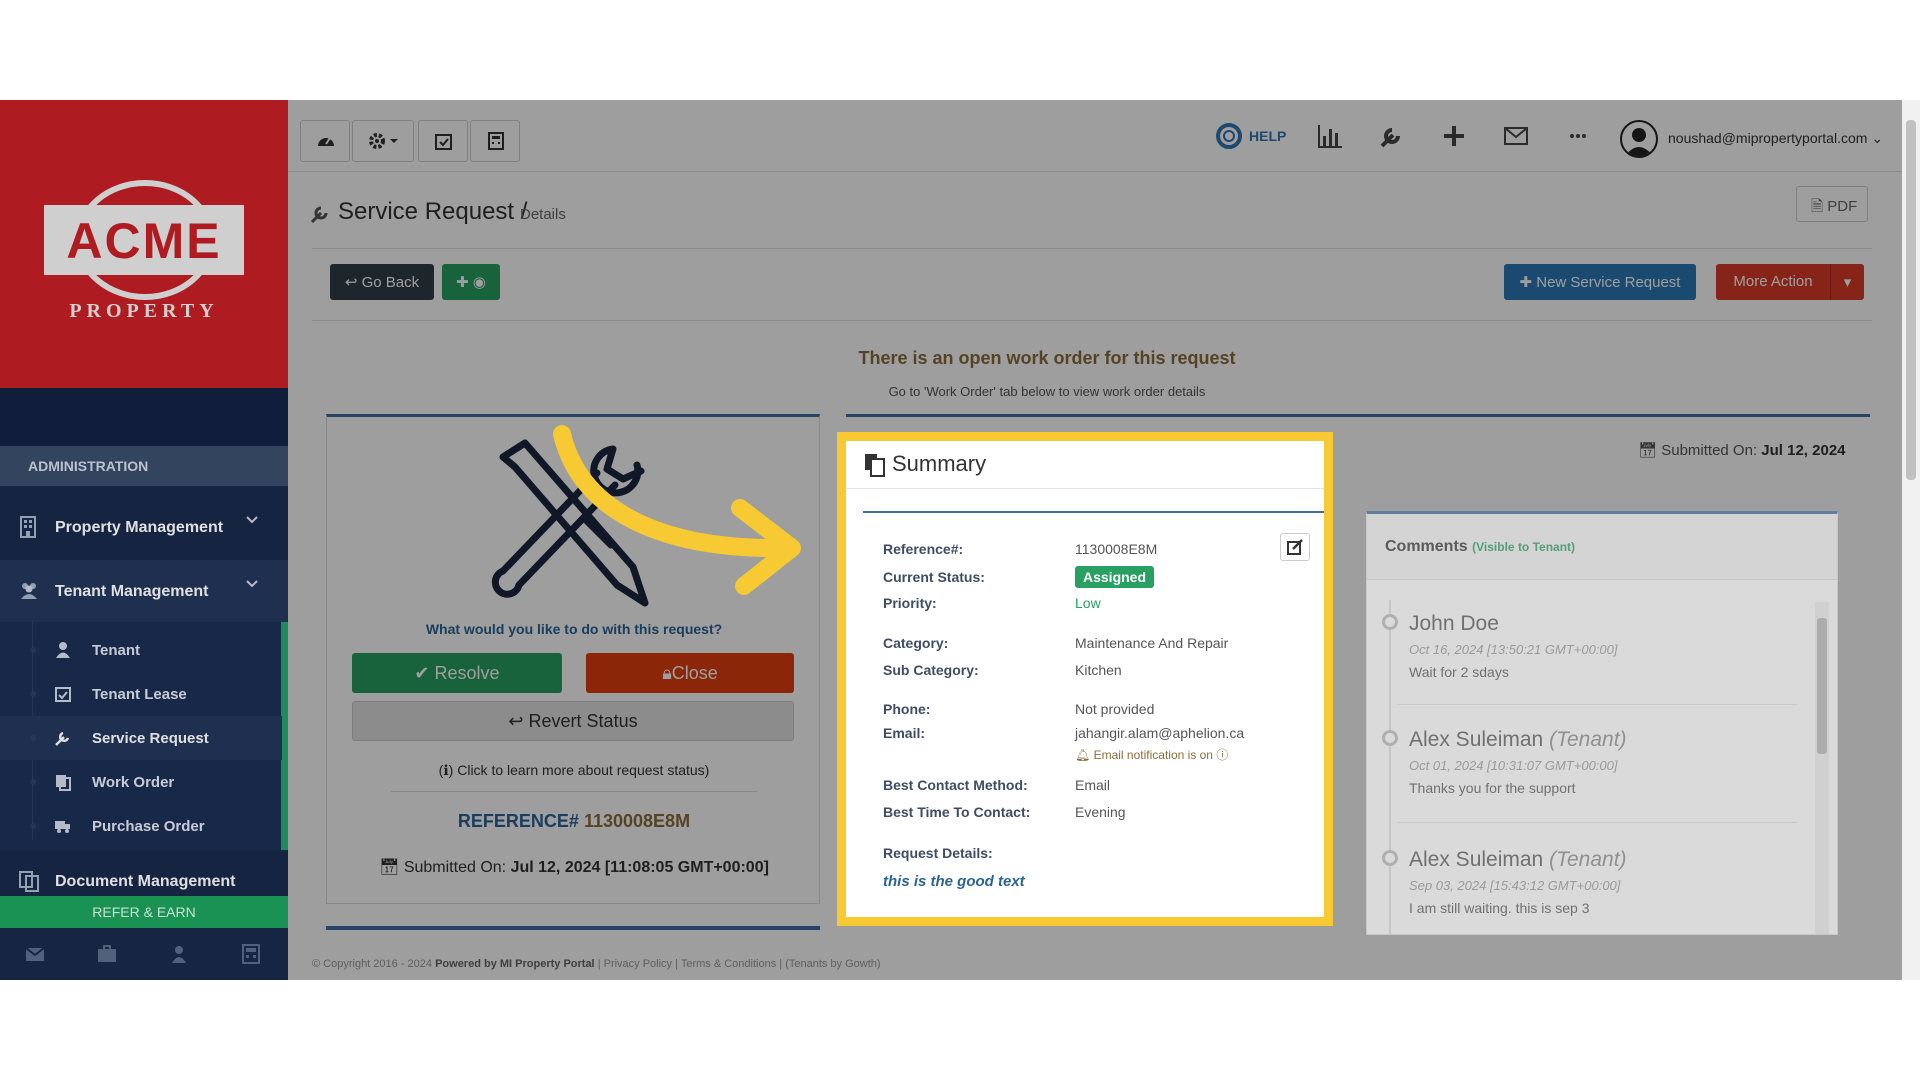 This screenshot has height=1080, width=1920. I want to click on plus-eye-icon: ✚ ◉, so click(471, 282).